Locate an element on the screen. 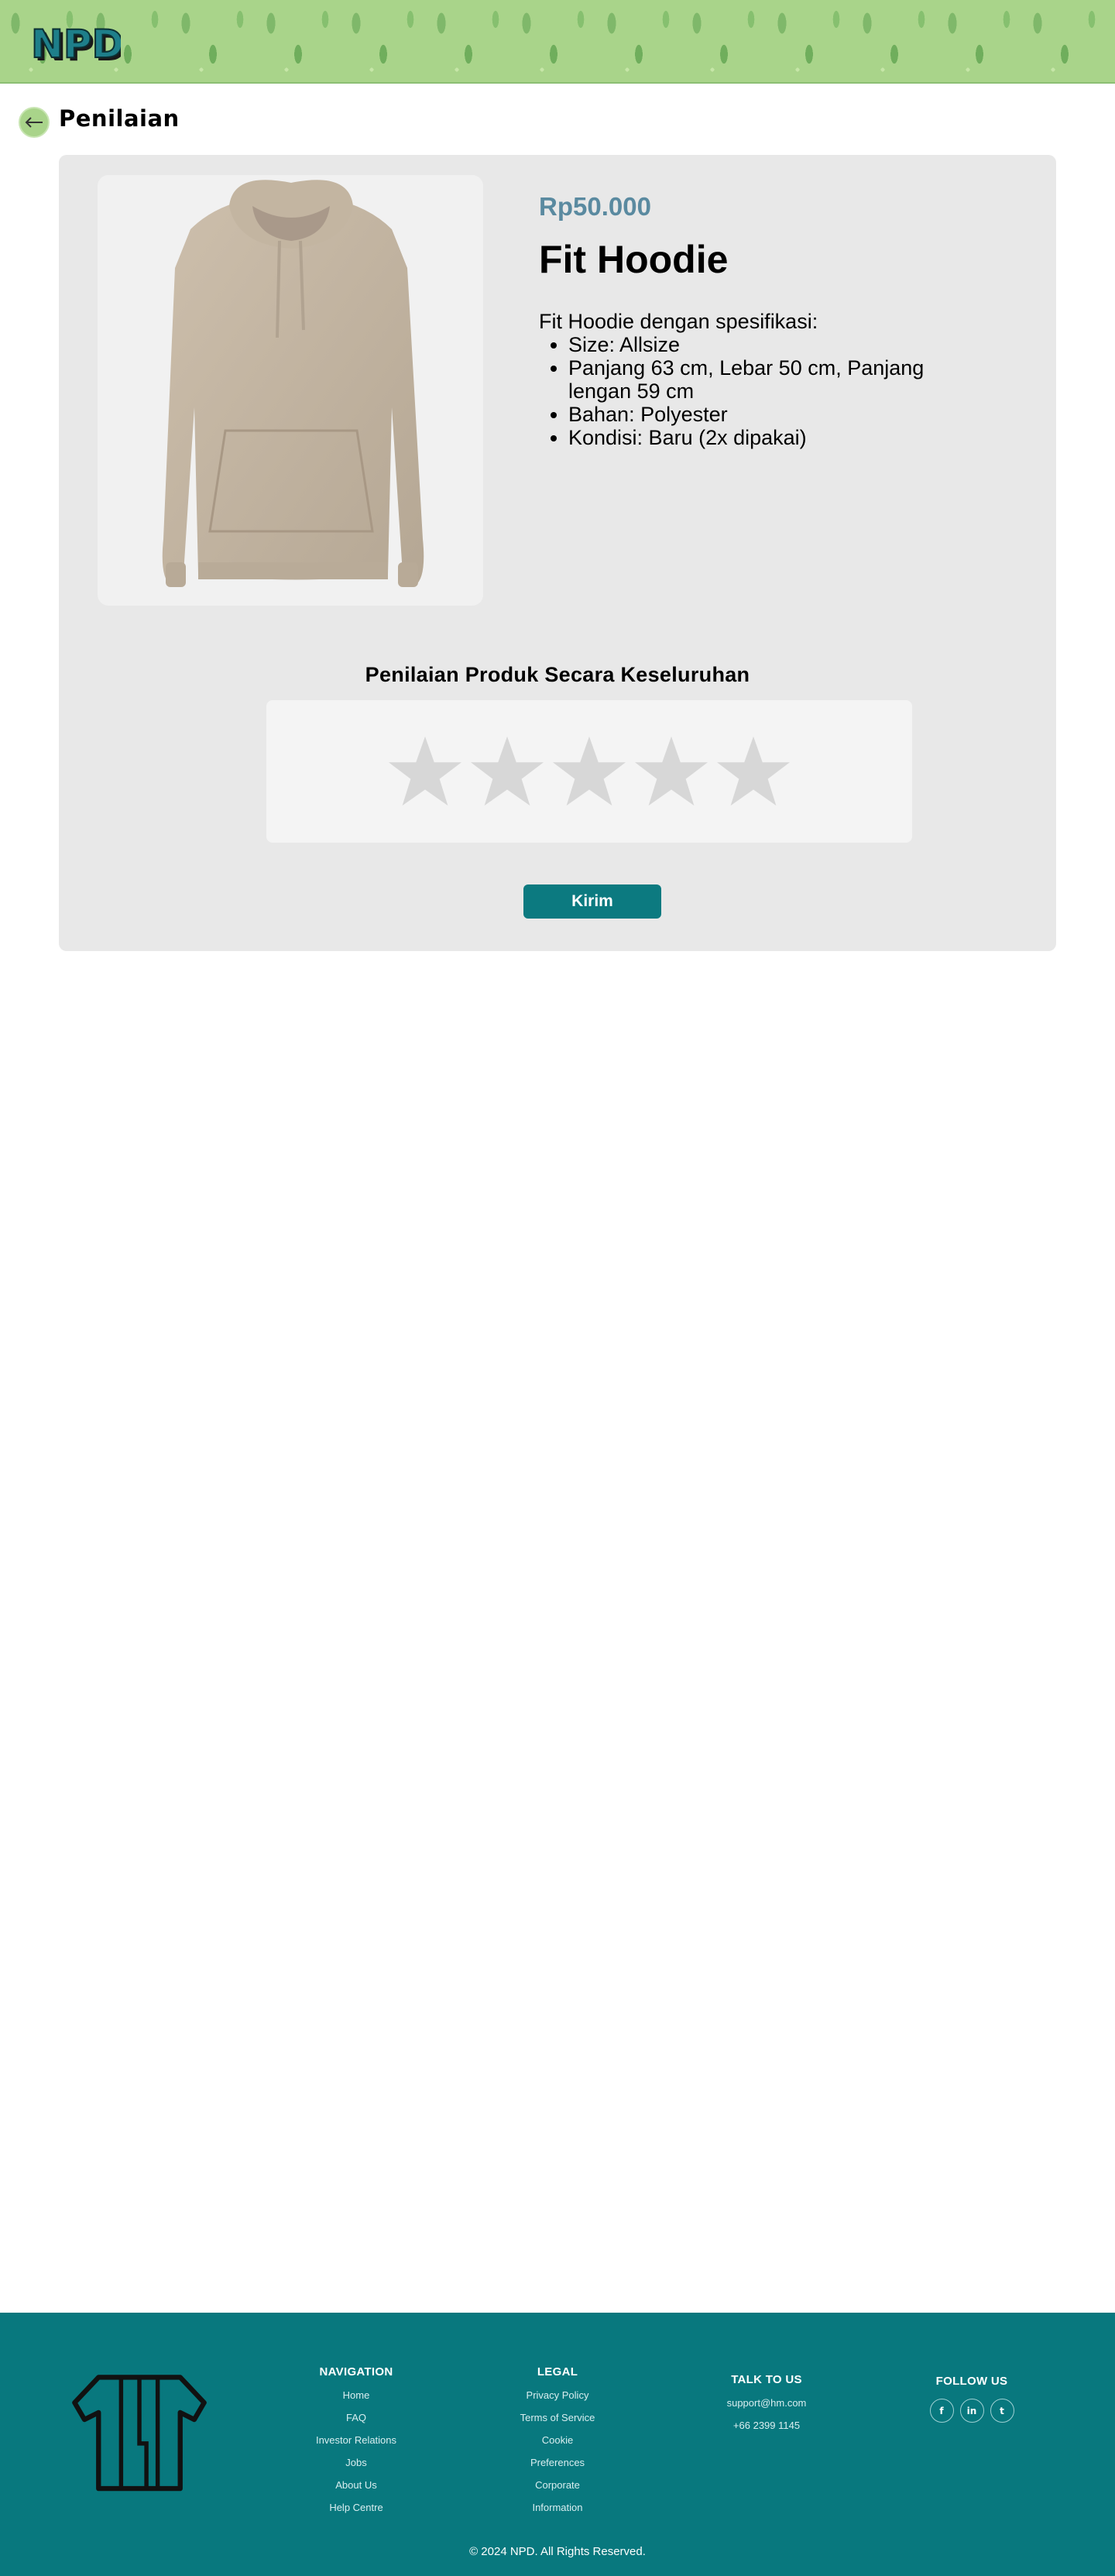  footer-link-privacy: Privacy Policy is located at coordinates (557, 2395).